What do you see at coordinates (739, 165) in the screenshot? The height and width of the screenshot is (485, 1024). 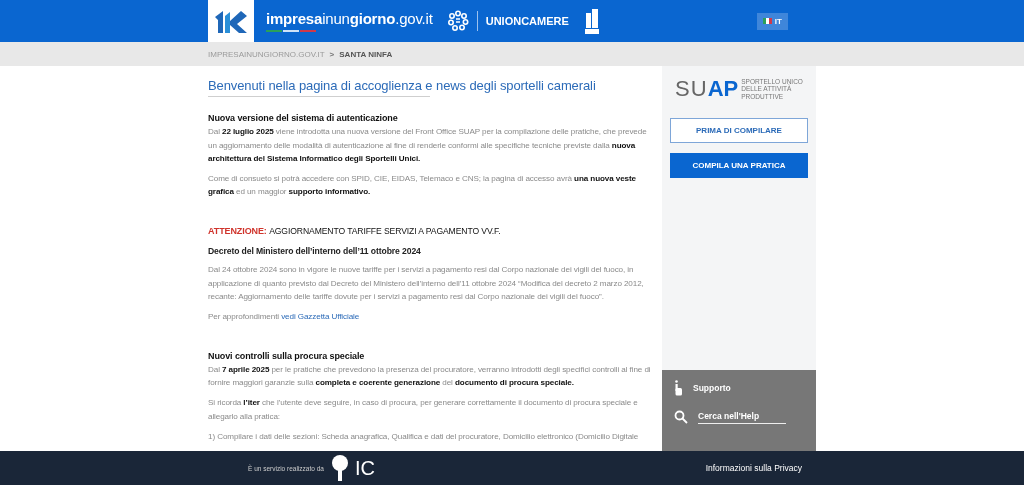 I see `compile-button: COMPILA UNA PRATICA` at bounding box center [739, 165].